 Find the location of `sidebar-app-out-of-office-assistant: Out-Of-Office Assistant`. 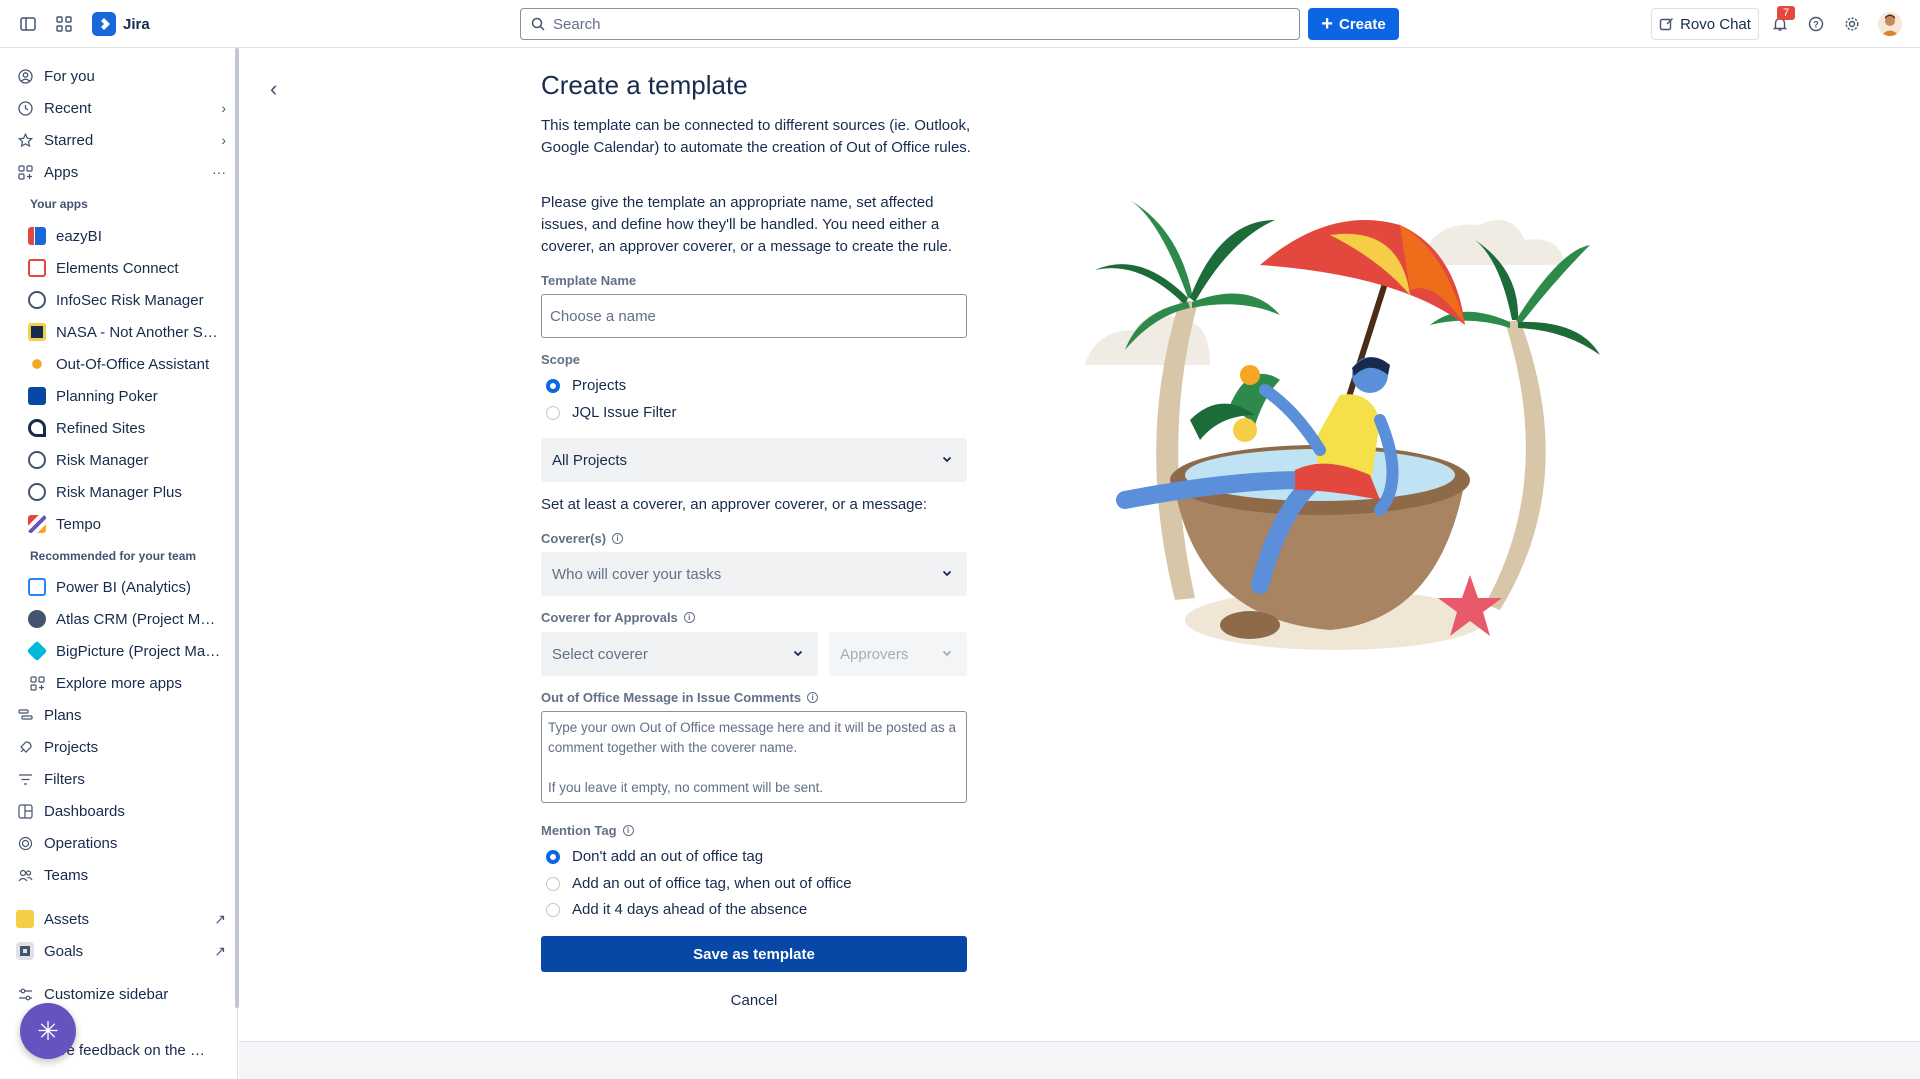

sidebar-app-out-of-office-assistant: Out-Of-Office Assistant is located at coordinates (133, 364).